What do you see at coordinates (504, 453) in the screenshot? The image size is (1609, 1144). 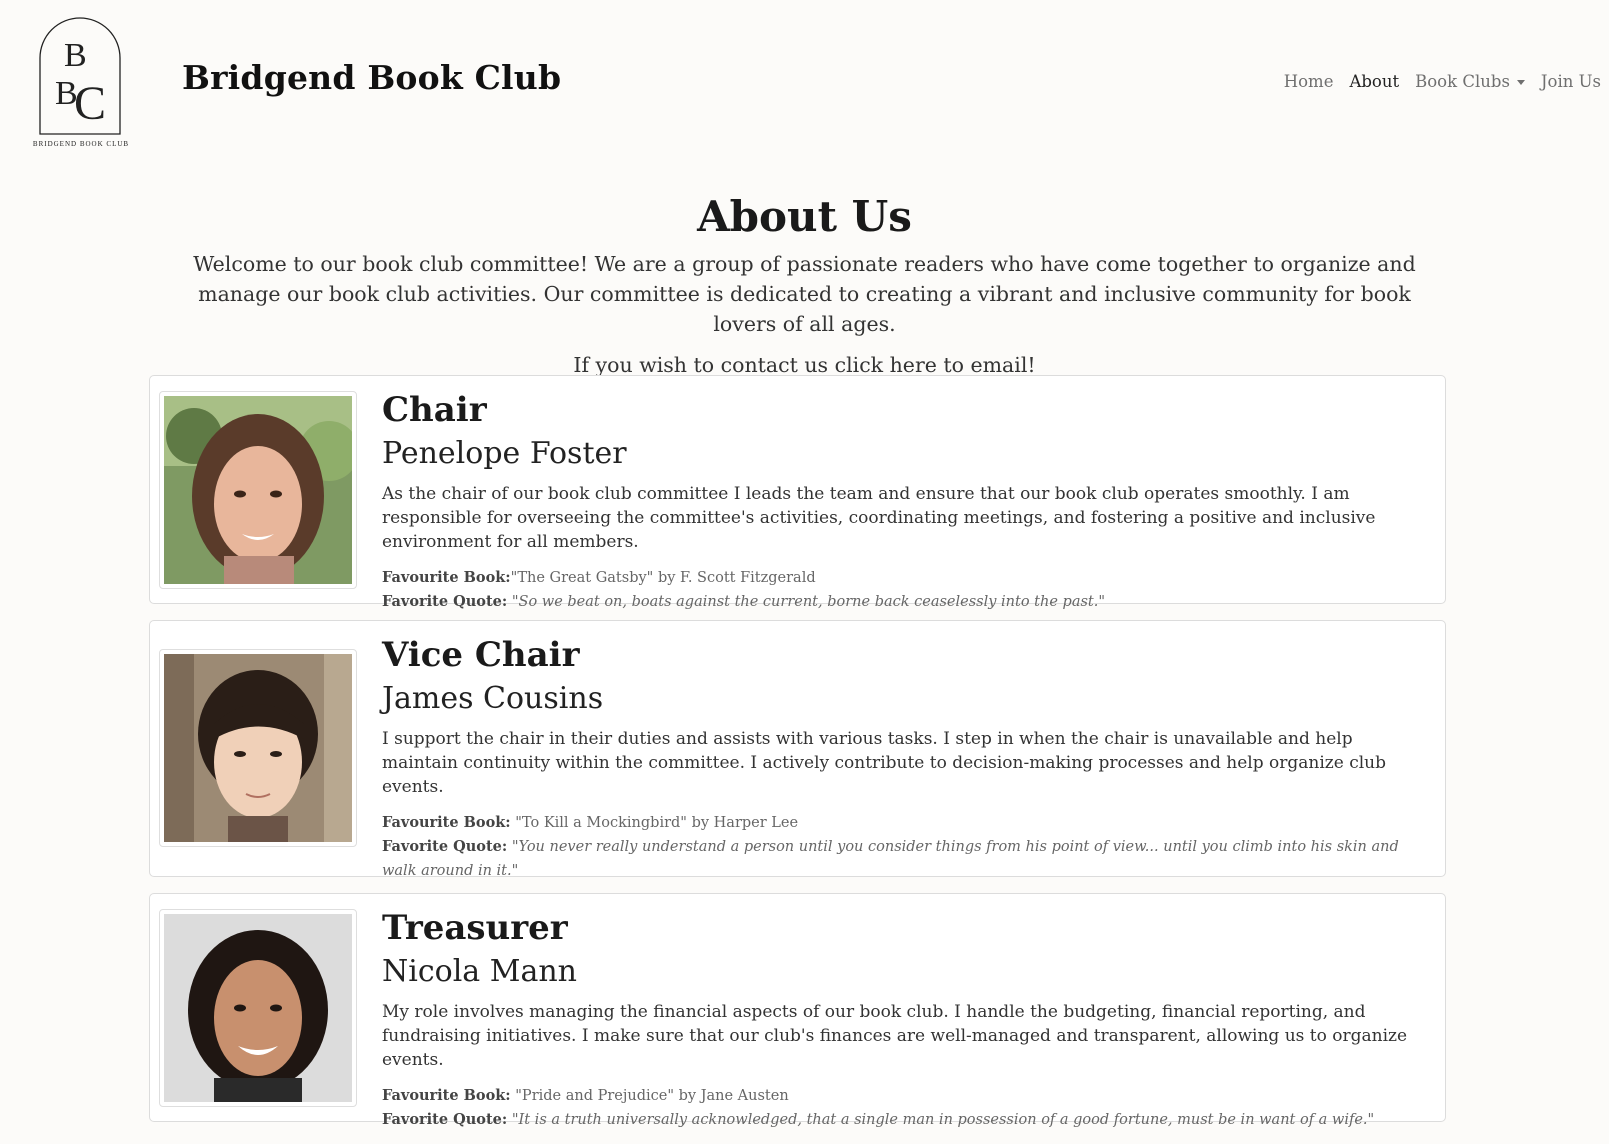 I see `member-name: Penelope Foster` at bounding box center [504, 453].